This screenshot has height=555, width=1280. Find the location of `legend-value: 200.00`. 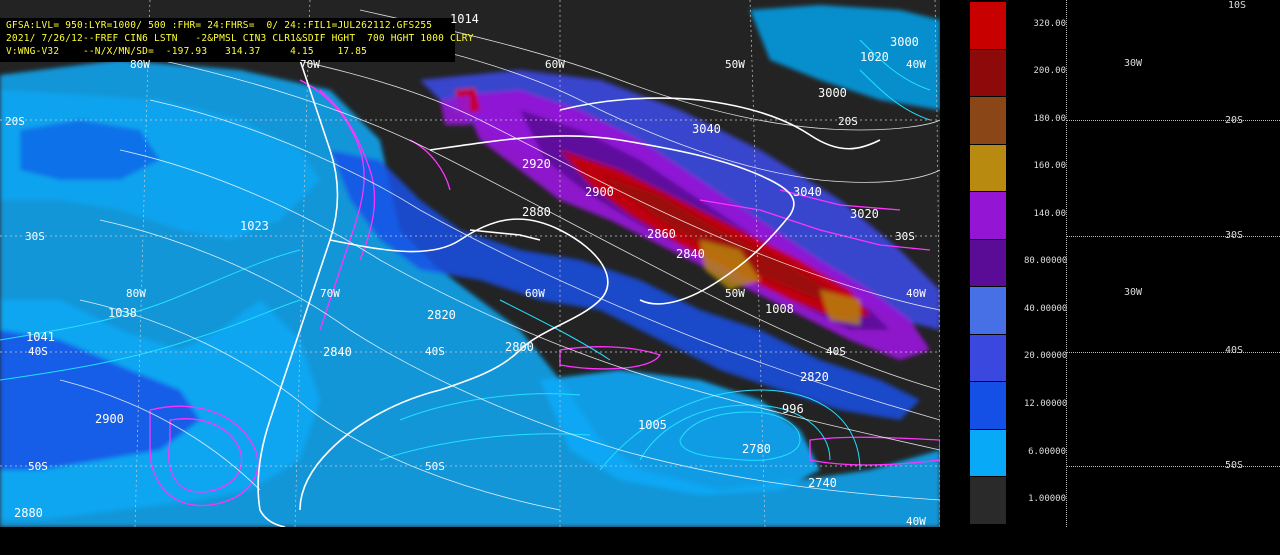

legend-value: 200.00 is located at coordinates (1049, 71).